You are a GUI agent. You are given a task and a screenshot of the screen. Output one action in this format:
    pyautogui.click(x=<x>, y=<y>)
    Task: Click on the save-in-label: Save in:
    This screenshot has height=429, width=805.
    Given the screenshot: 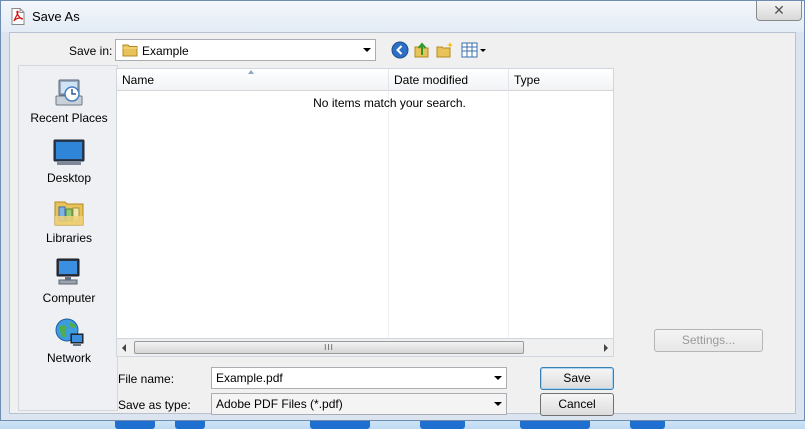 What is the action you would take?
    pyautogui.click(x=91, y=51)
    